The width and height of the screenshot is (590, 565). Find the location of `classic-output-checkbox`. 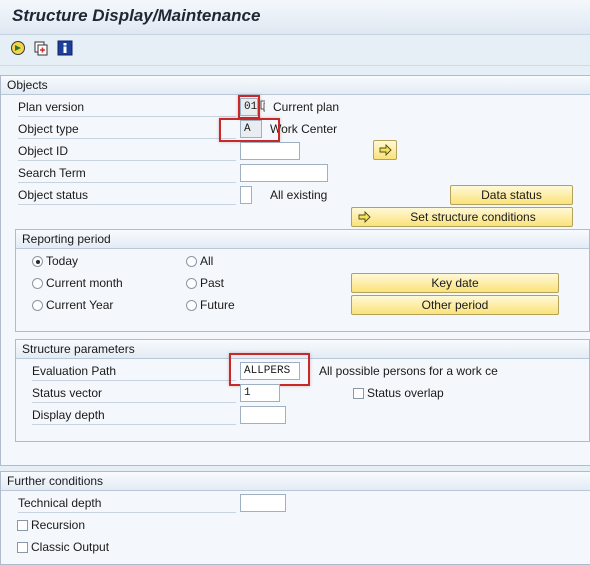

classic-output-checkbox is located at coordinates (22, 547).